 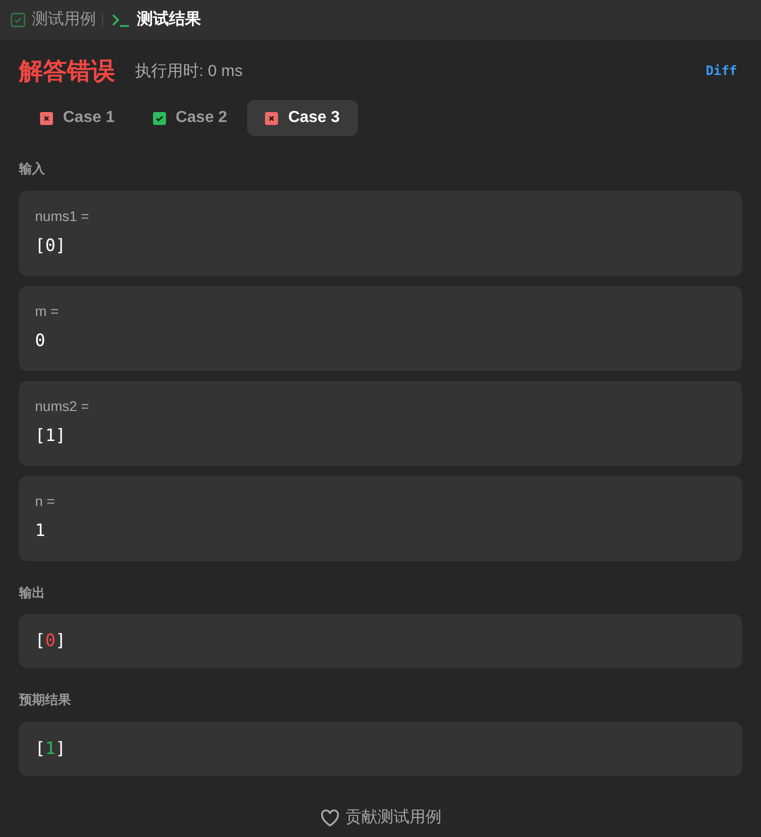 I want to click on runtime-text: 执行用时: 0 ms, so click(x=189, y=72).